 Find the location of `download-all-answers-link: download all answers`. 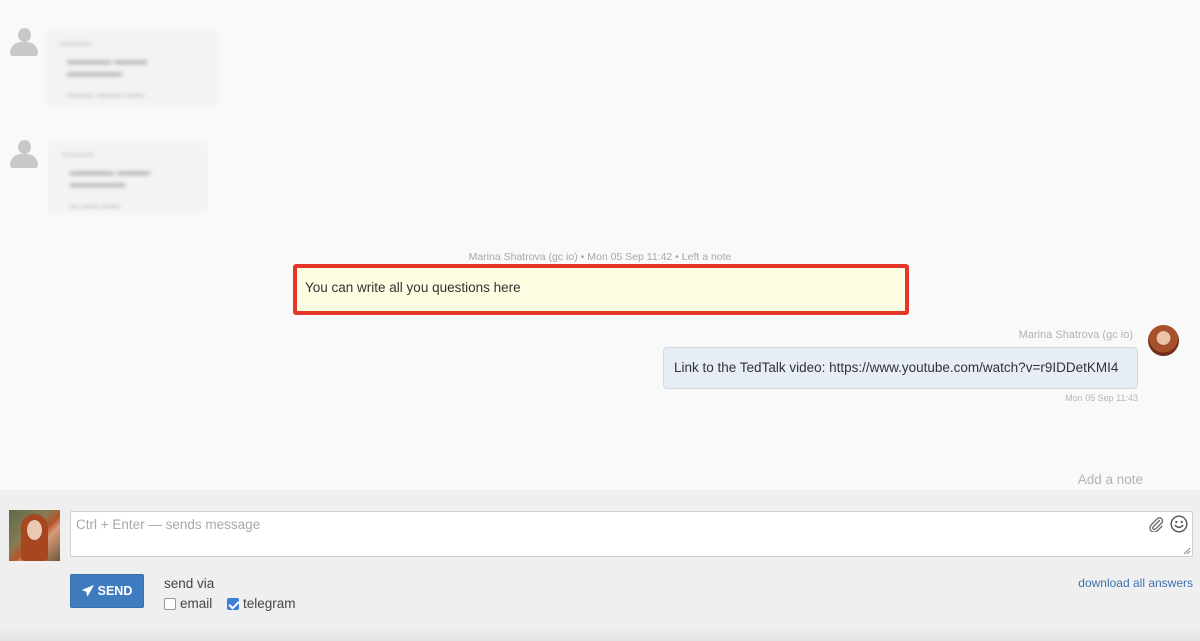

download-all-answers-link: download all answers is located at coordinates (1135, 583).